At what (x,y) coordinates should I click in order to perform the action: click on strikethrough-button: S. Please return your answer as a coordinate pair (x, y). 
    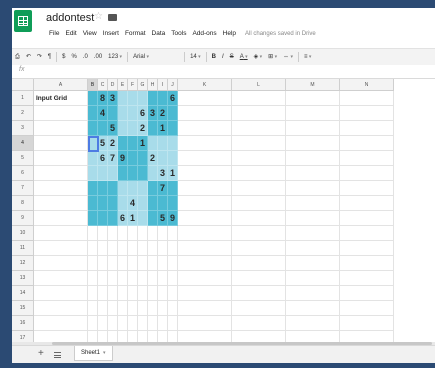
    Looking at the image, I should click on (232, 57).